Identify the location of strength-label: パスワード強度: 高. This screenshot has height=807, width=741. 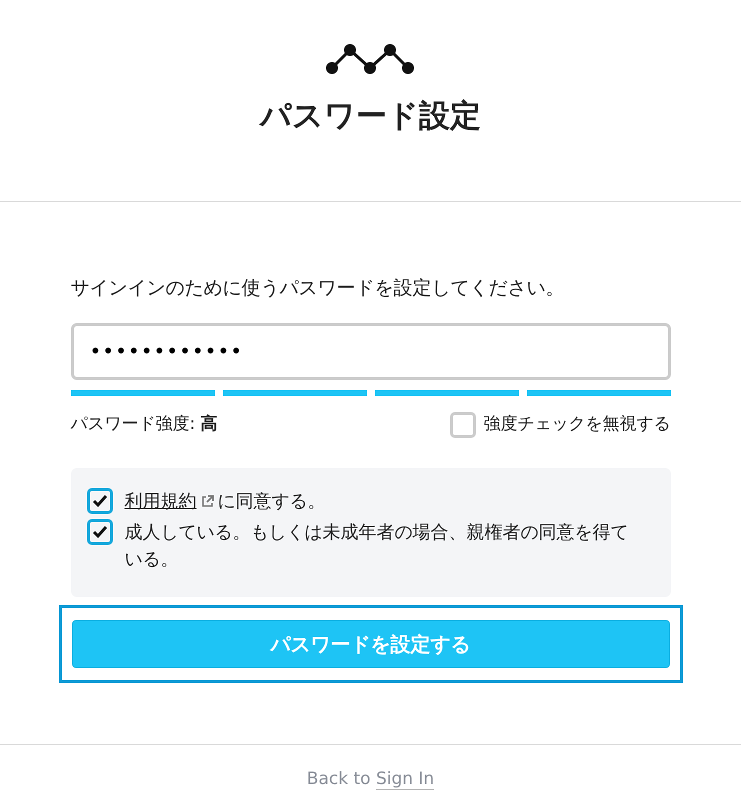
(144, 424).